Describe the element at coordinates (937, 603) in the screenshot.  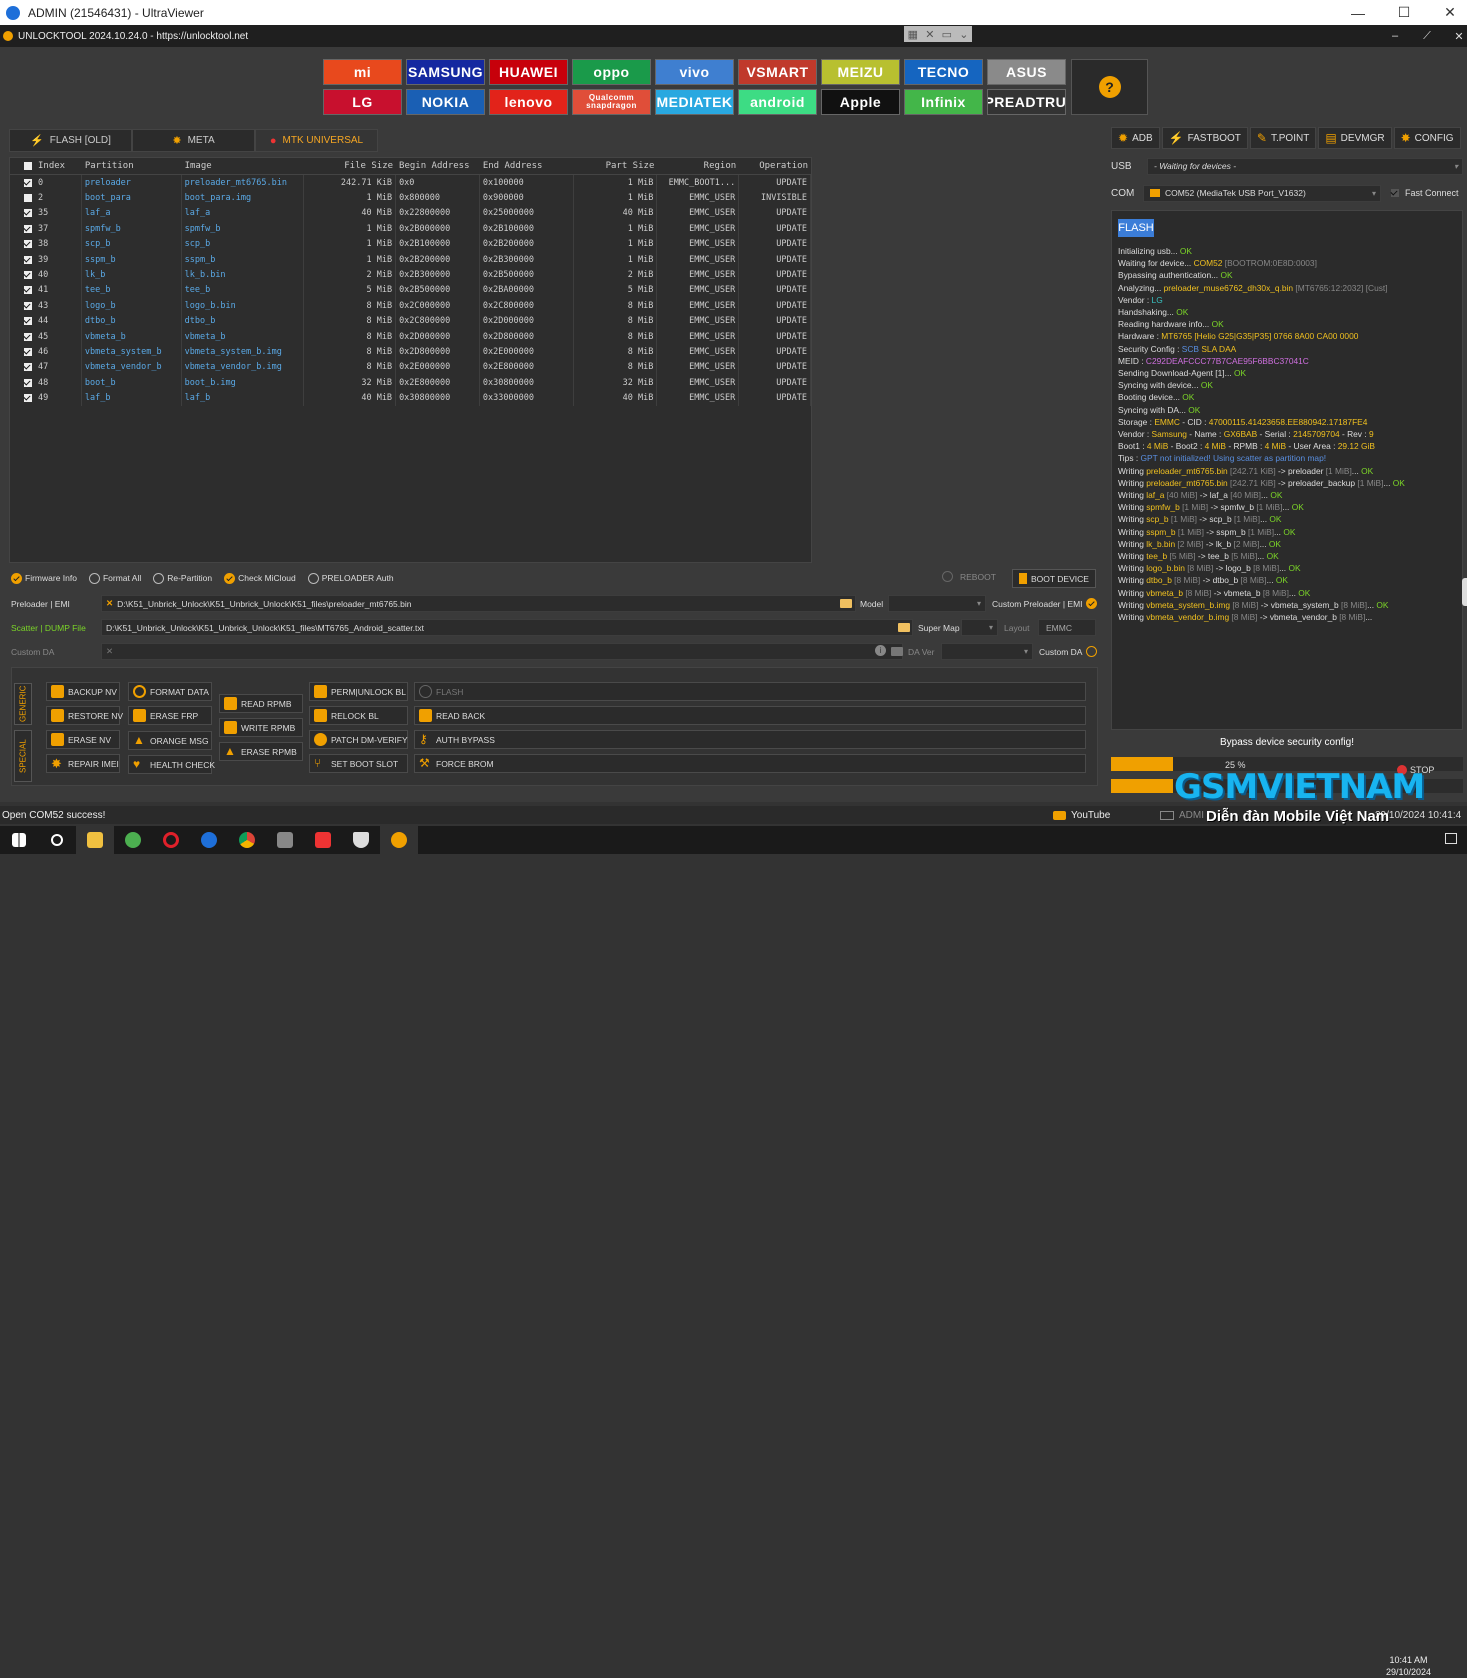
I see `model-dropdown` at that location.